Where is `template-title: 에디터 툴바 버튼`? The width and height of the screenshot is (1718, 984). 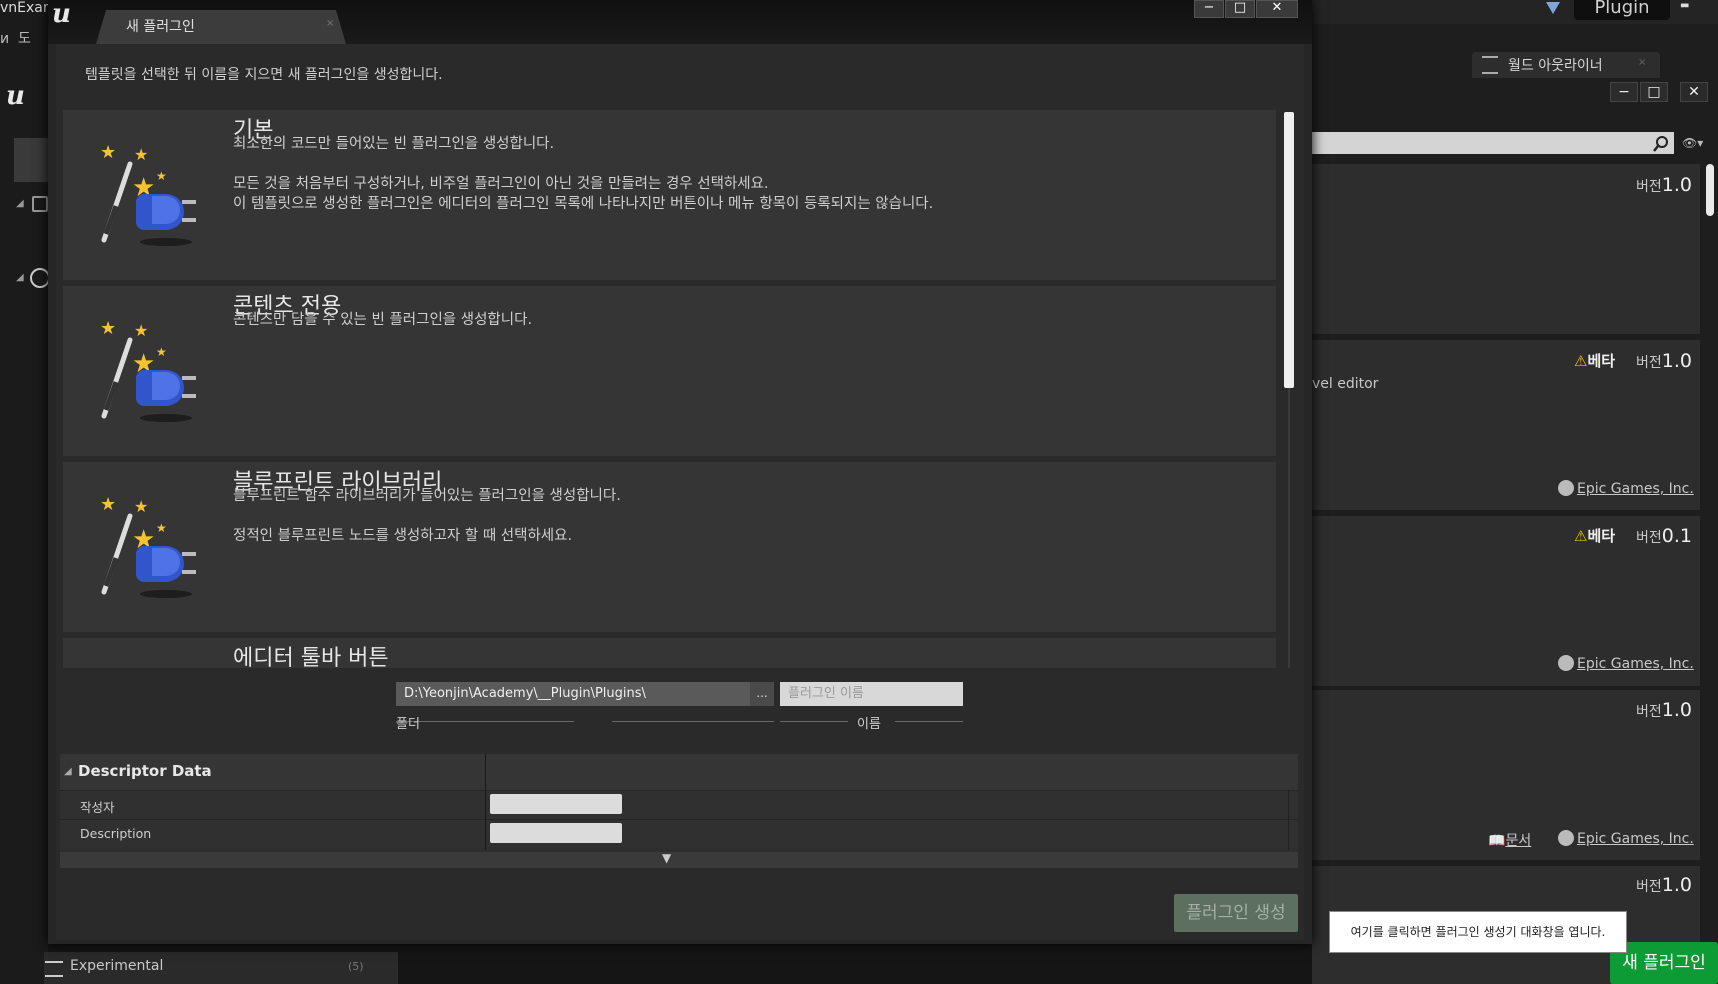 template-title: 에디터 툴바 버튼 is located at coordinates (311, 657).